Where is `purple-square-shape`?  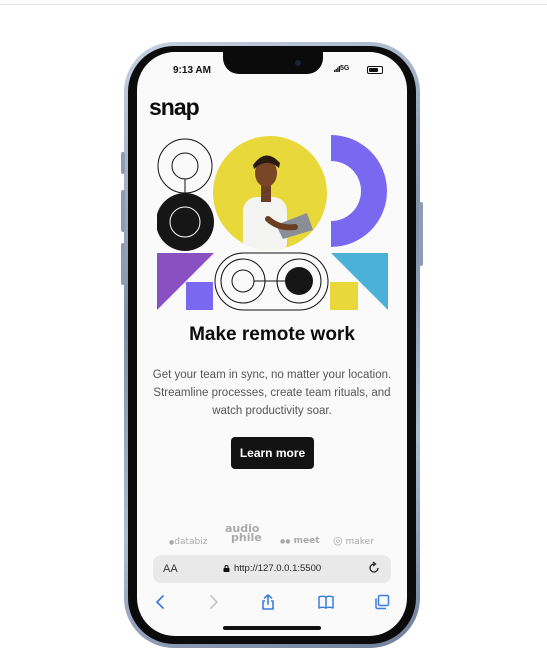
purple-square-shape is located at coordinates (199, 296).